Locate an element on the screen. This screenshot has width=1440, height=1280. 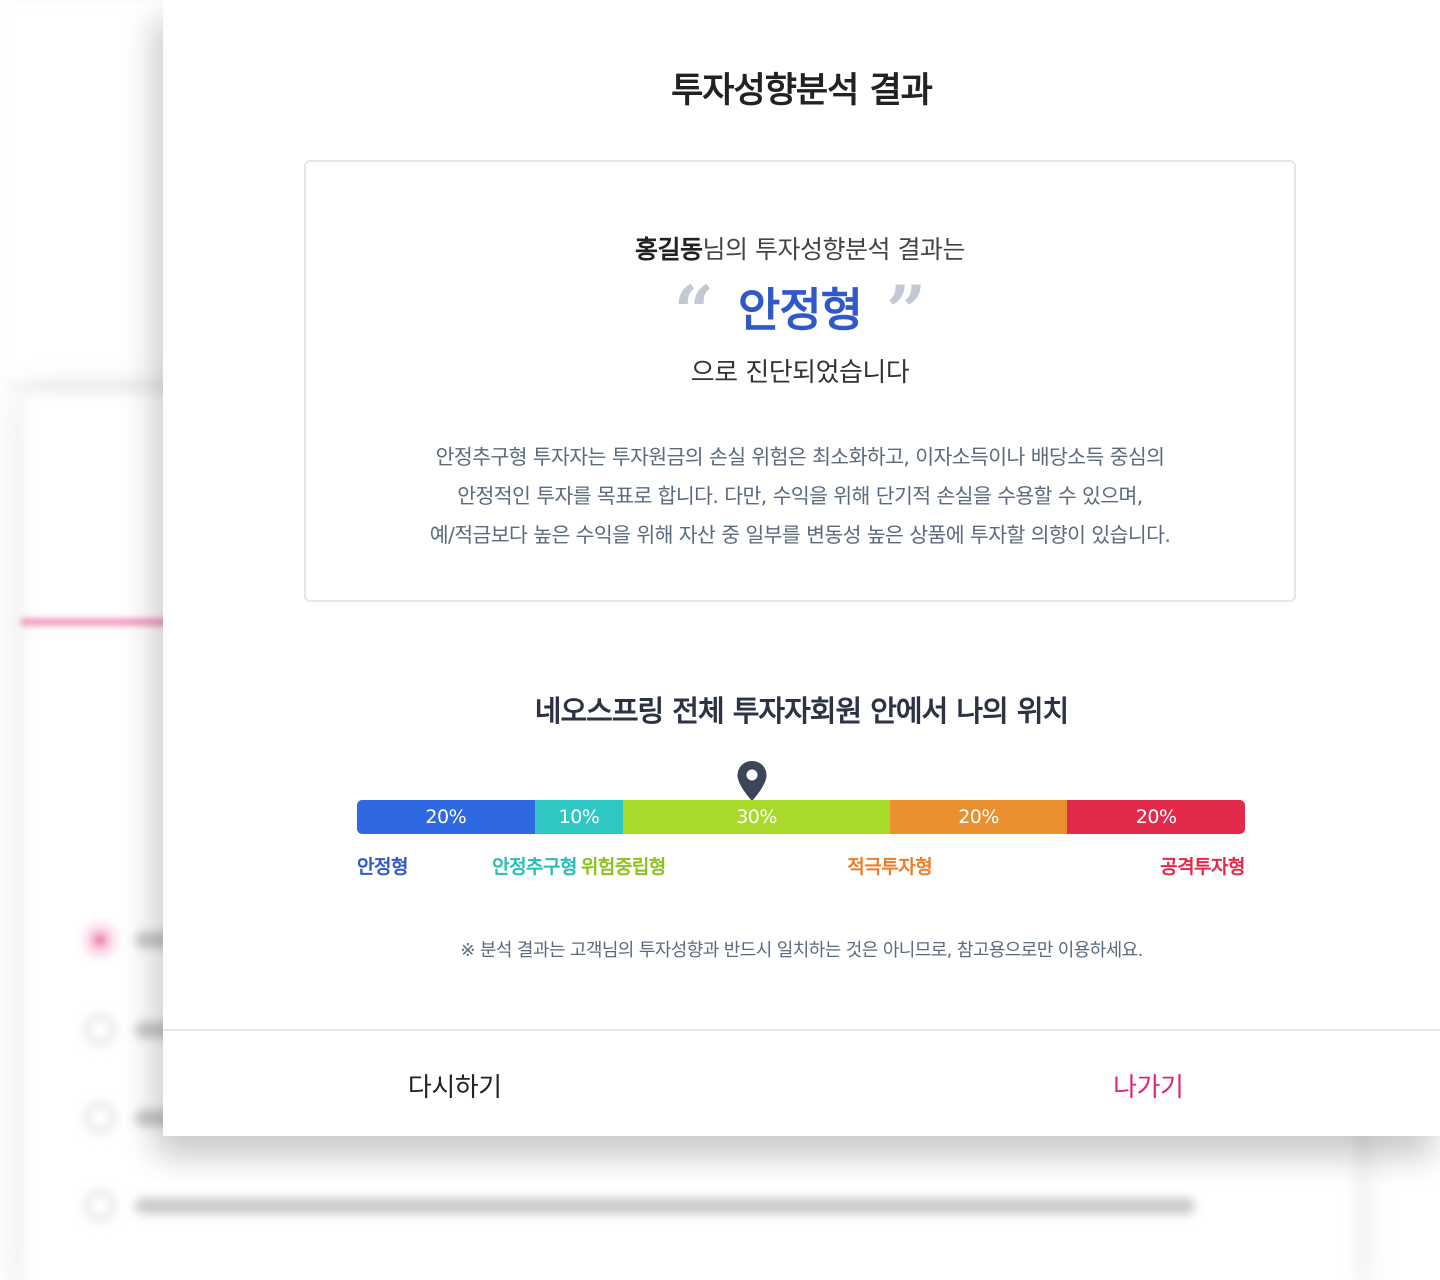
modal-footer: 다시하기 나가기 is located at coordinates (801, 1083).